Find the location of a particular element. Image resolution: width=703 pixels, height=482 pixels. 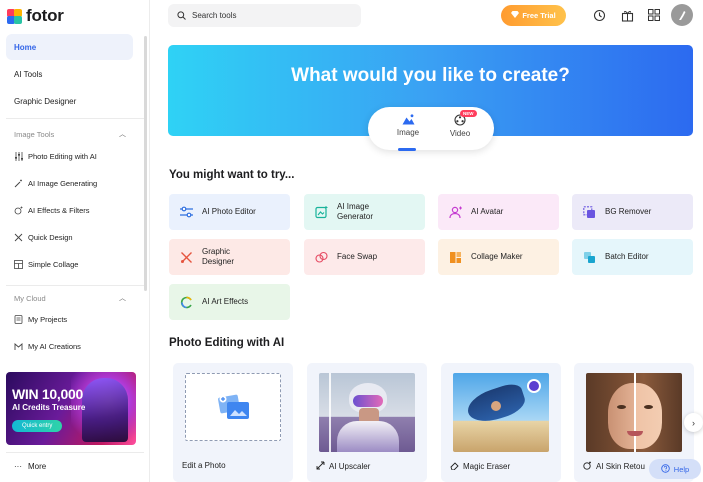

tool-ai-art-effects: AI Art Effects is located at coordinates (229, 302).